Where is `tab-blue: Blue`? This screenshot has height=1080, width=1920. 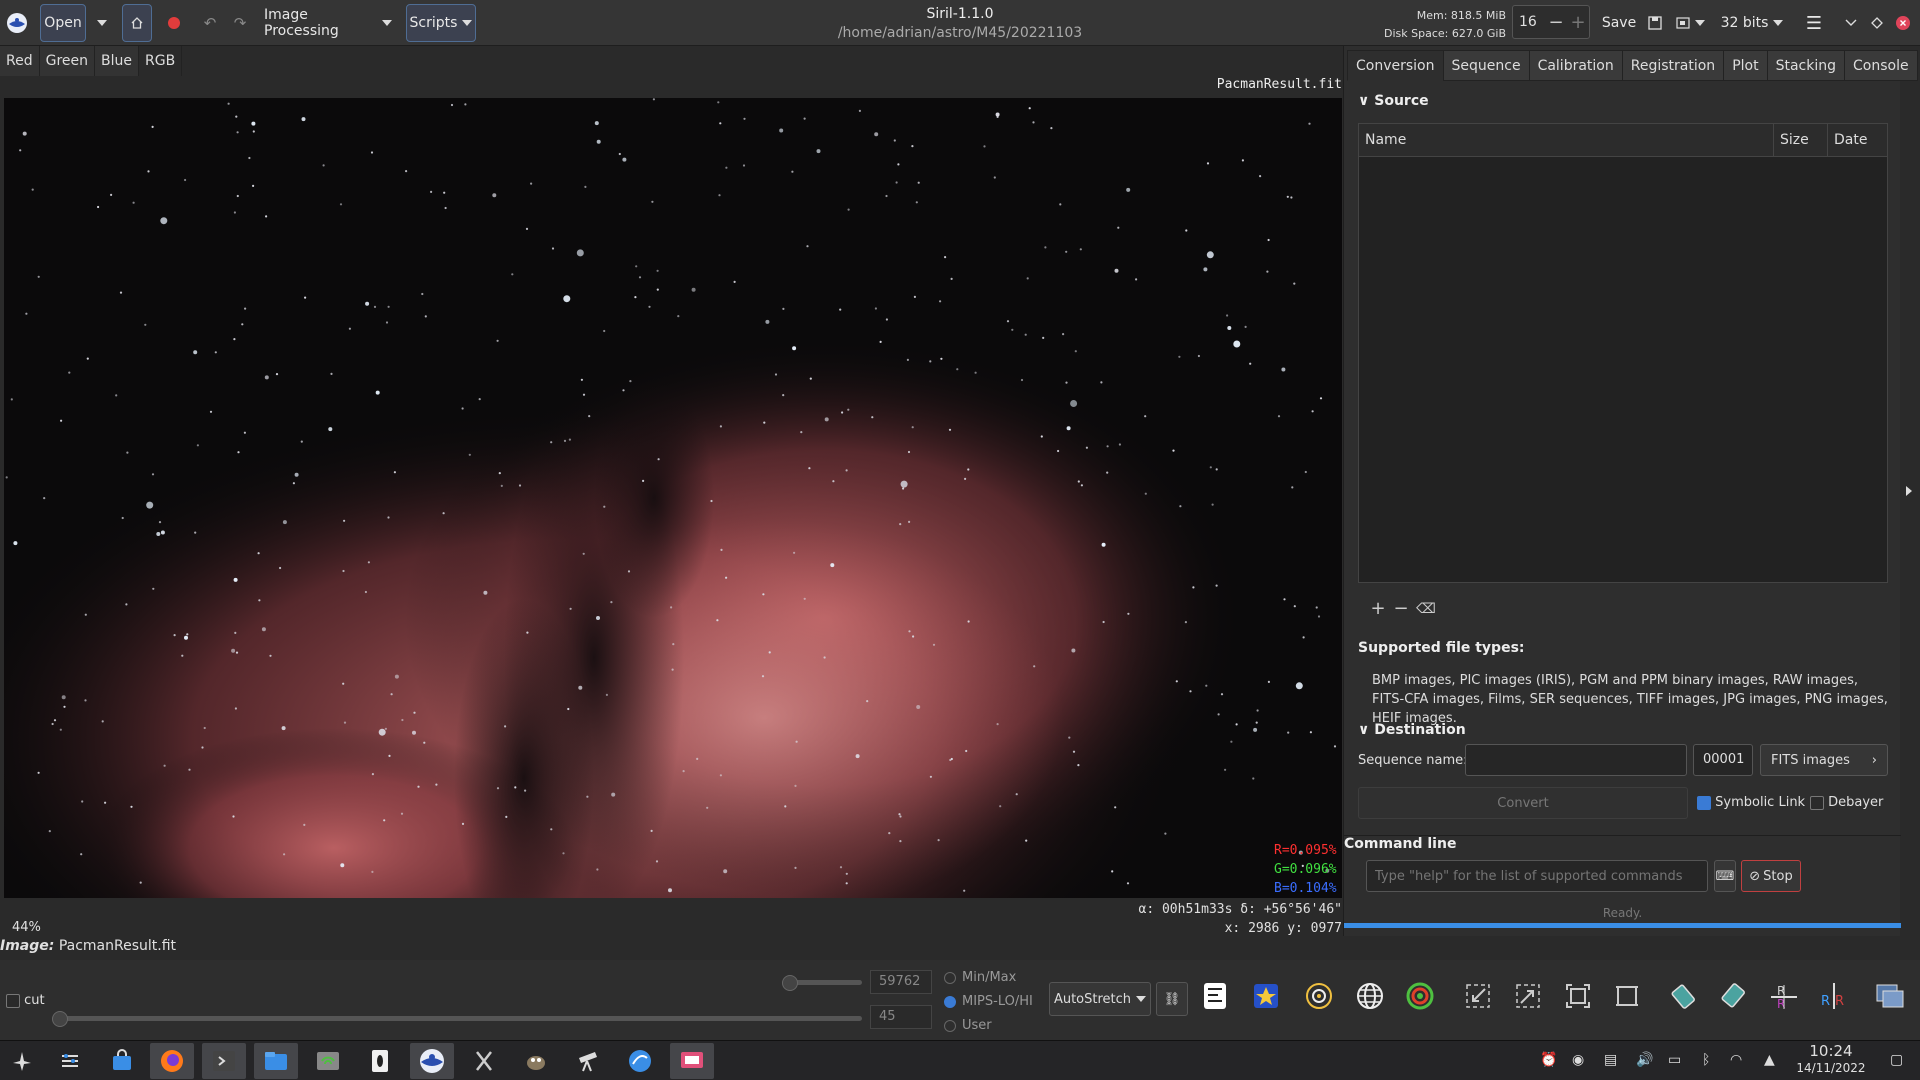
tab-blue: Blue is located at coordinates (117, 61).